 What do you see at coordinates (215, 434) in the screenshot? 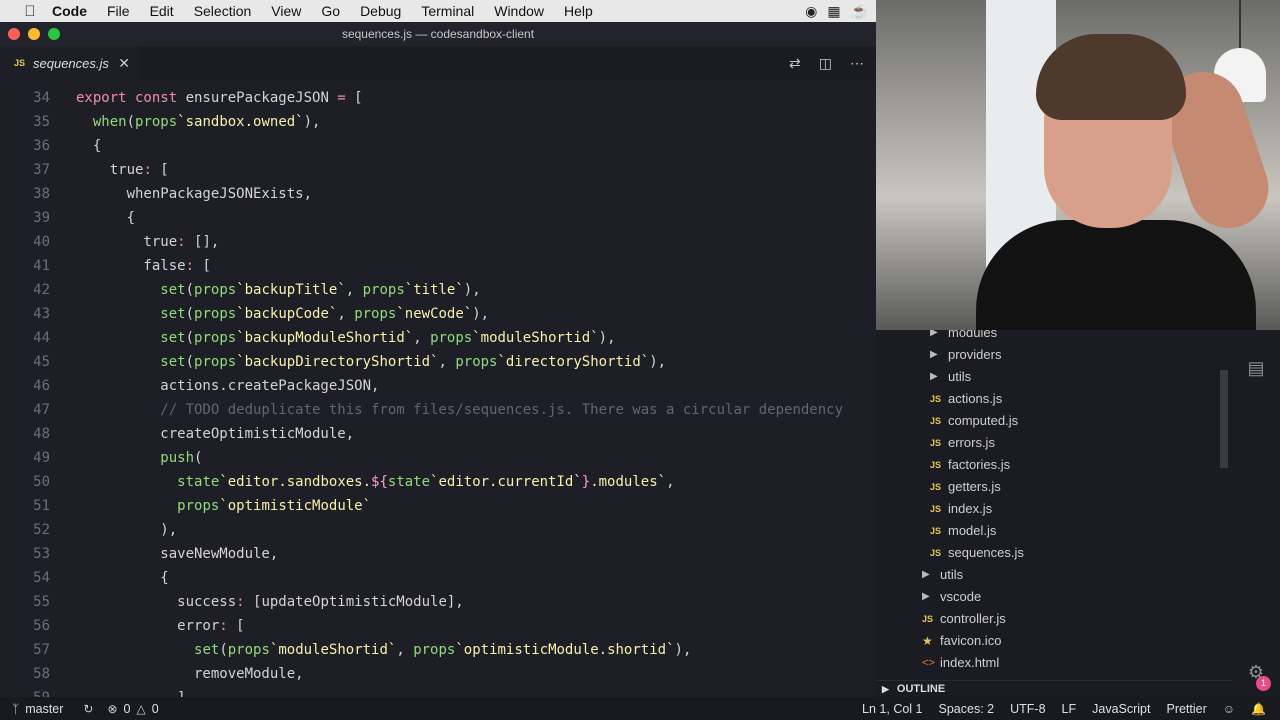
I see `code-token: createOptimisticModule,` at bounding box center [215, 434].